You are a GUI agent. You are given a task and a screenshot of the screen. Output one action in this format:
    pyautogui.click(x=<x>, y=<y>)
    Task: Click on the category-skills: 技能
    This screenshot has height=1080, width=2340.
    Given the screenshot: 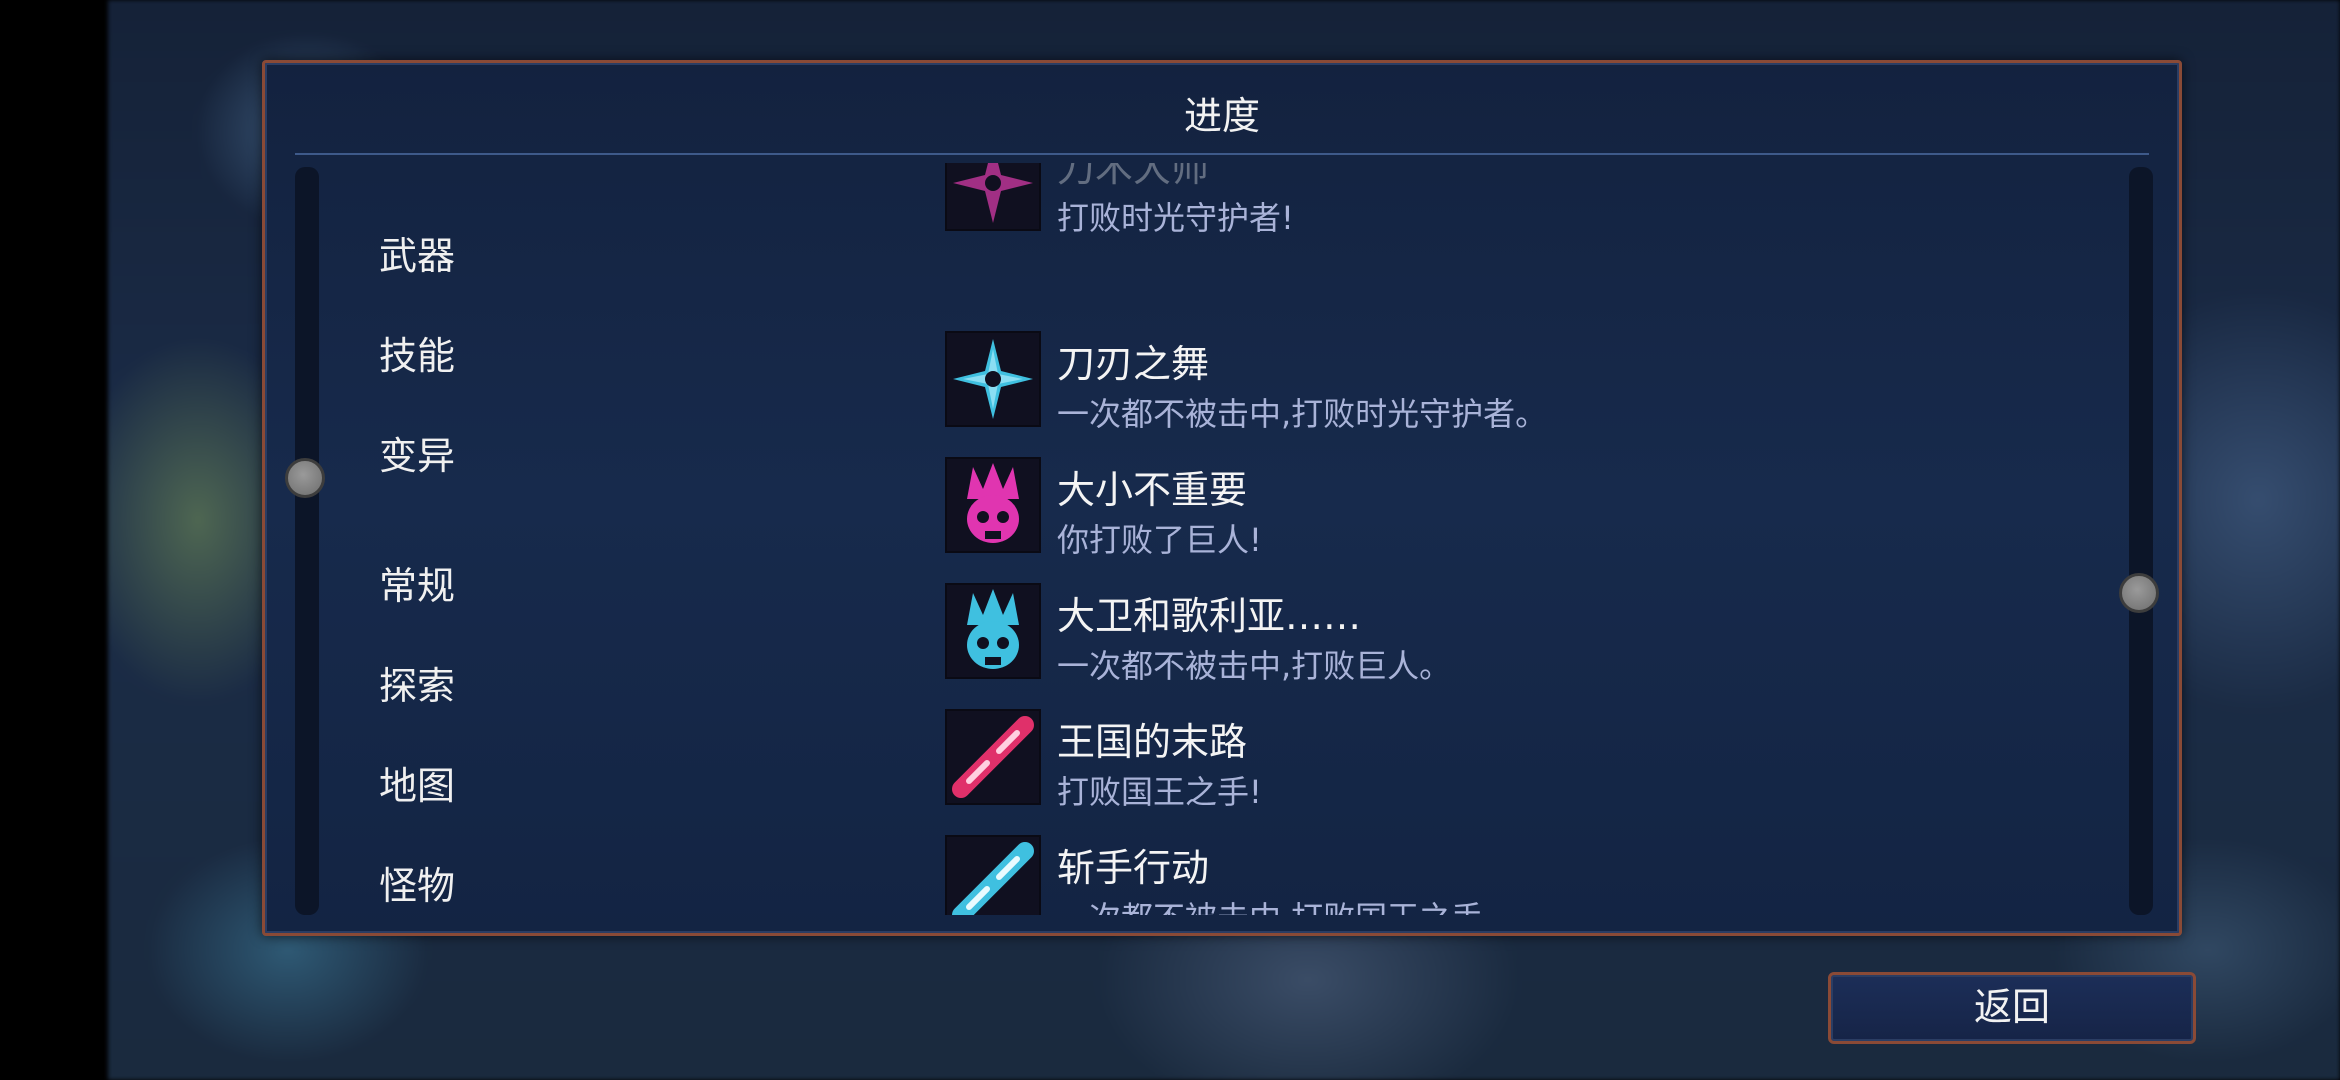 What is the action you would take?
    pyautogui.click(x=417, y=352)
    